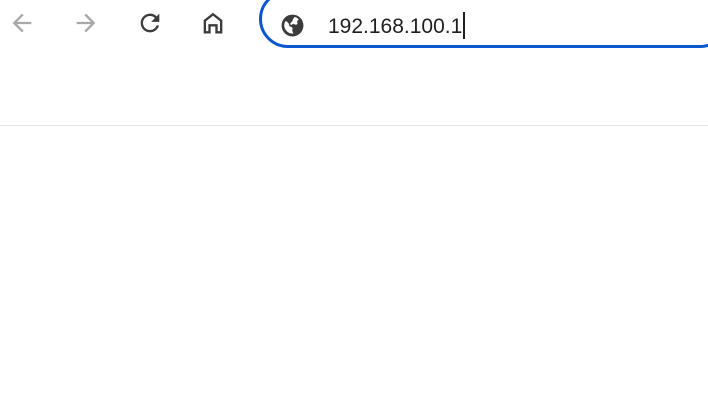 The height and width of the screenshot is (408, 708). I want to click on address-bar: 192.168.100.1, so click(483, 24).